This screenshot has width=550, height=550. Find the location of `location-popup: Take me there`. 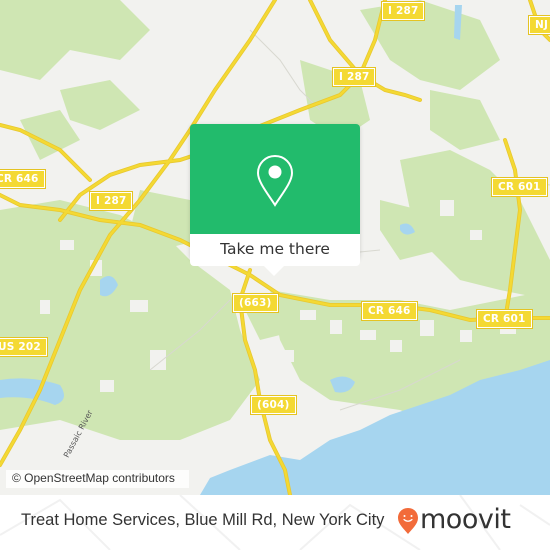

location-popup: Take me there is located at coordinates (275, 200).